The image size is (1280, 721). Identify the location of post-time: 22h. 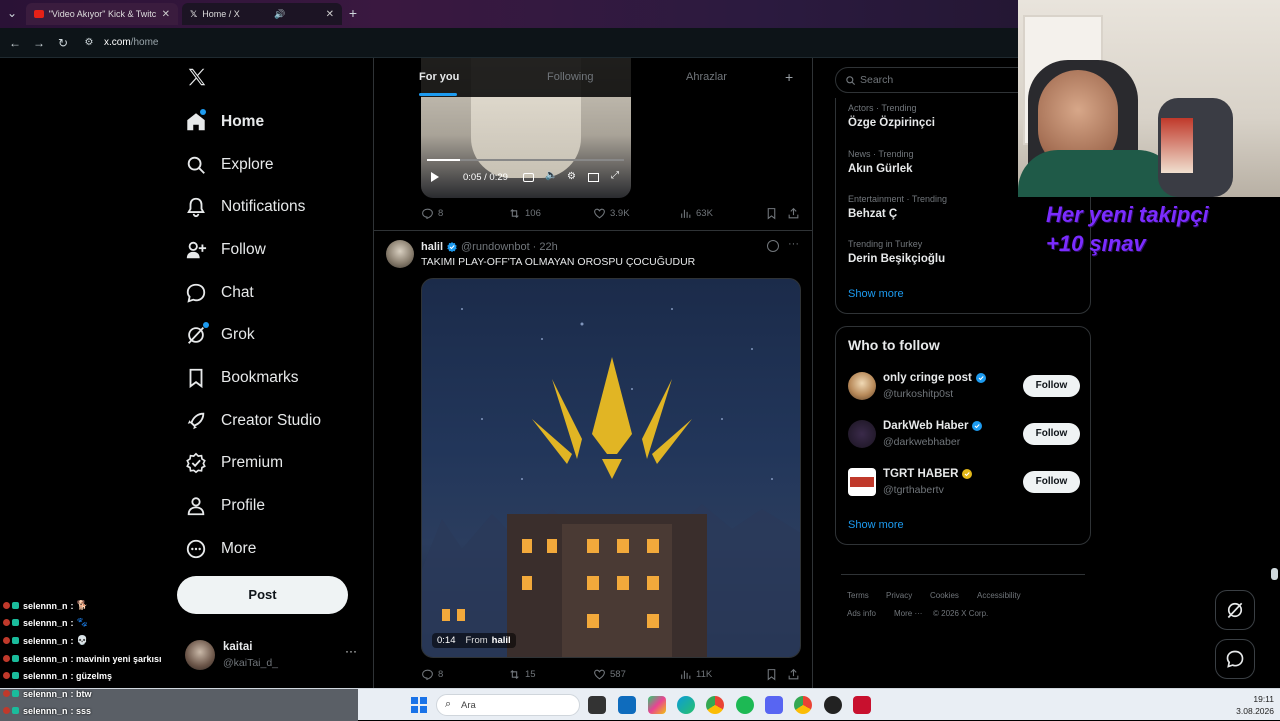
(548, 247).